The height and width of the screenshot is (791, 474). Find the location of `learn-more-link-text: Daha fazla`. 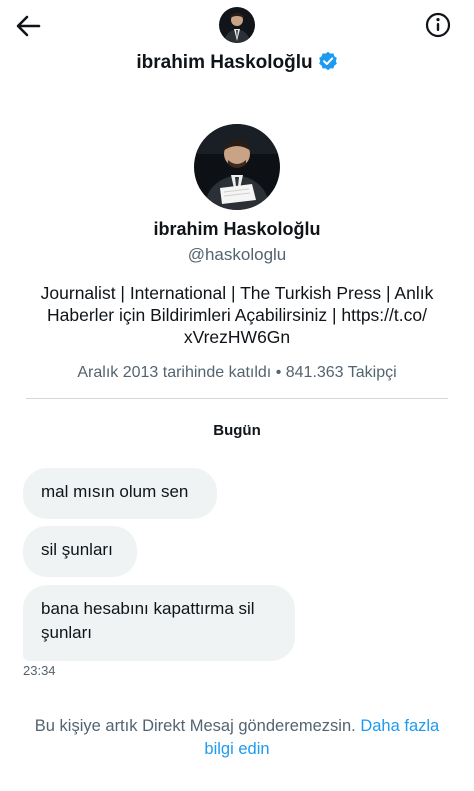

learn-more-link-text: Daha fazla is located at coordinates (400, 726).